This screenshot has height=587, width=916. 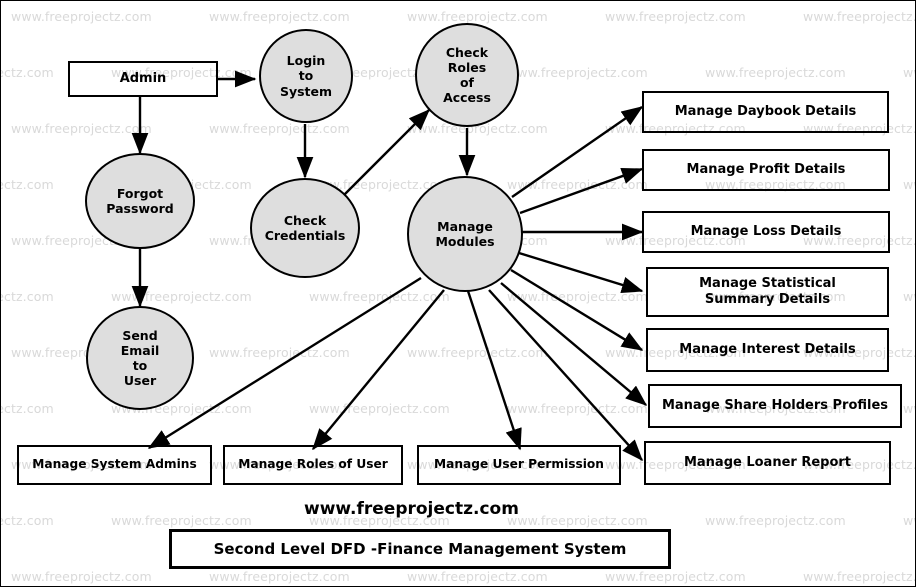 I want to click on module-manage-interest-details-label: Manage Interest Details, so click(x=767, y=349).